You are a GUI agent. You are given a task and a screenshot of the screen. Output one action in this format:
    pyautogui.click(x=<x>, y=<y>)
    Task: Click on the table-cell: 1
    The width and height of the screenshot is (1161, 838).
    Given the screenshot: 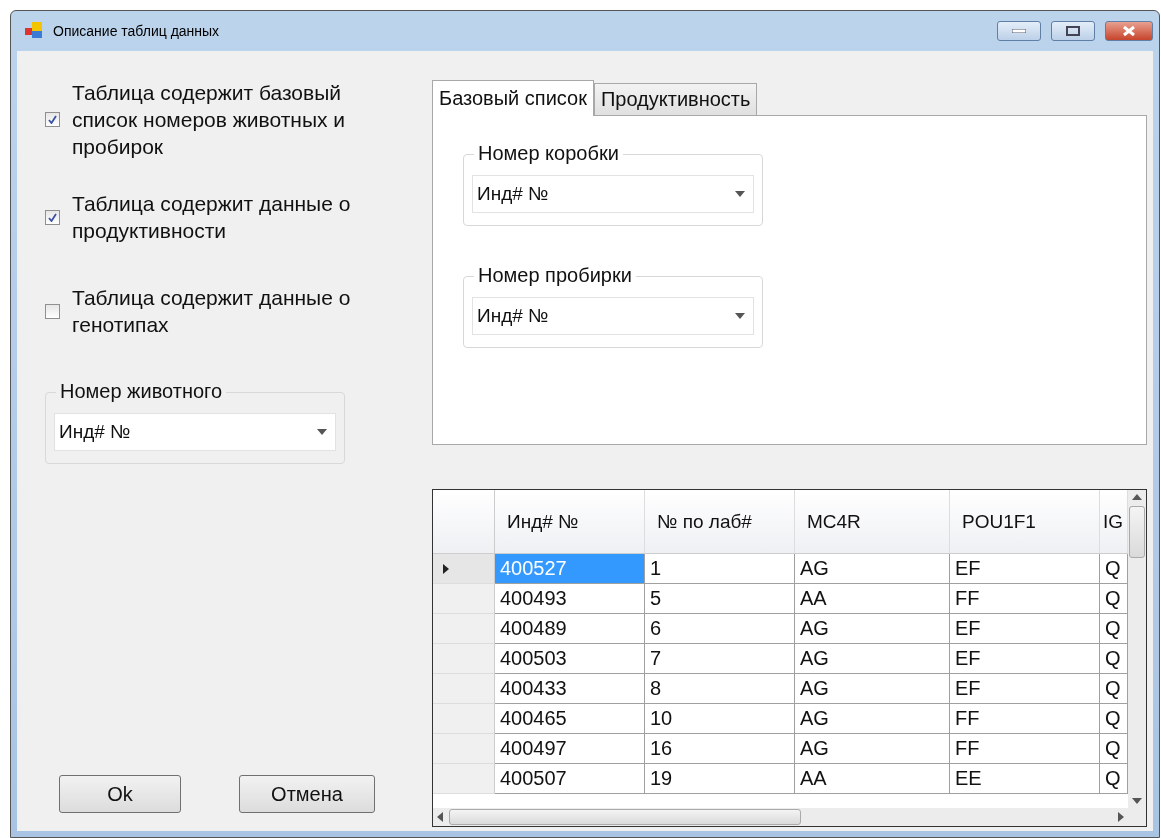 What is the action you would take?
    pyautogui.click(x=720, y=569)
    